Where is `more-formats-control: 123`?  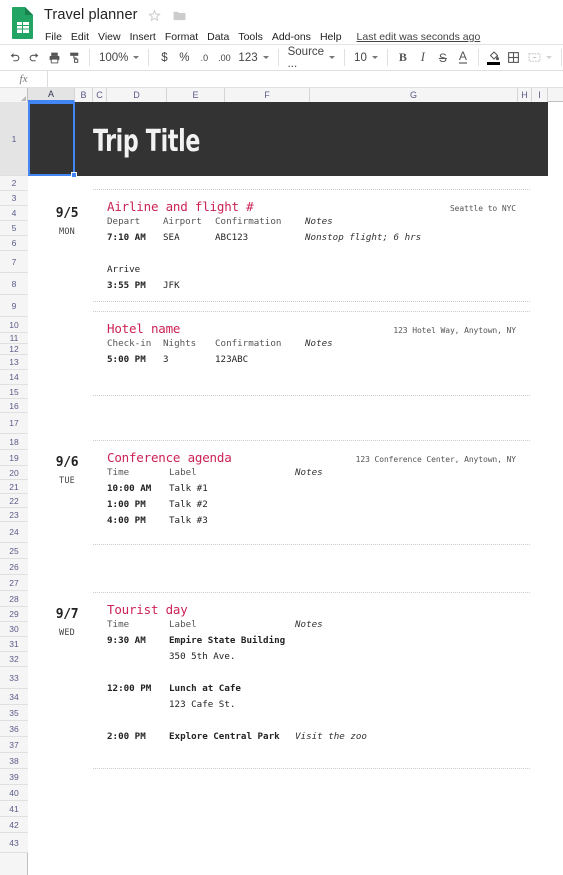 more-formats-control: 123 is located at coordinates (253, 58).